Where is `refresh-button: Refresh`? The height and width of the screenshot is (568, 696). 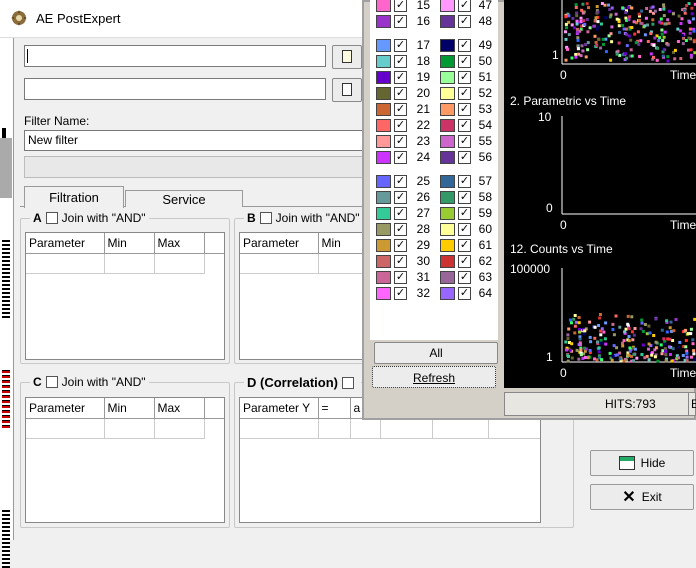
refresh-button: Refresh is located at coordinates (434, 377).